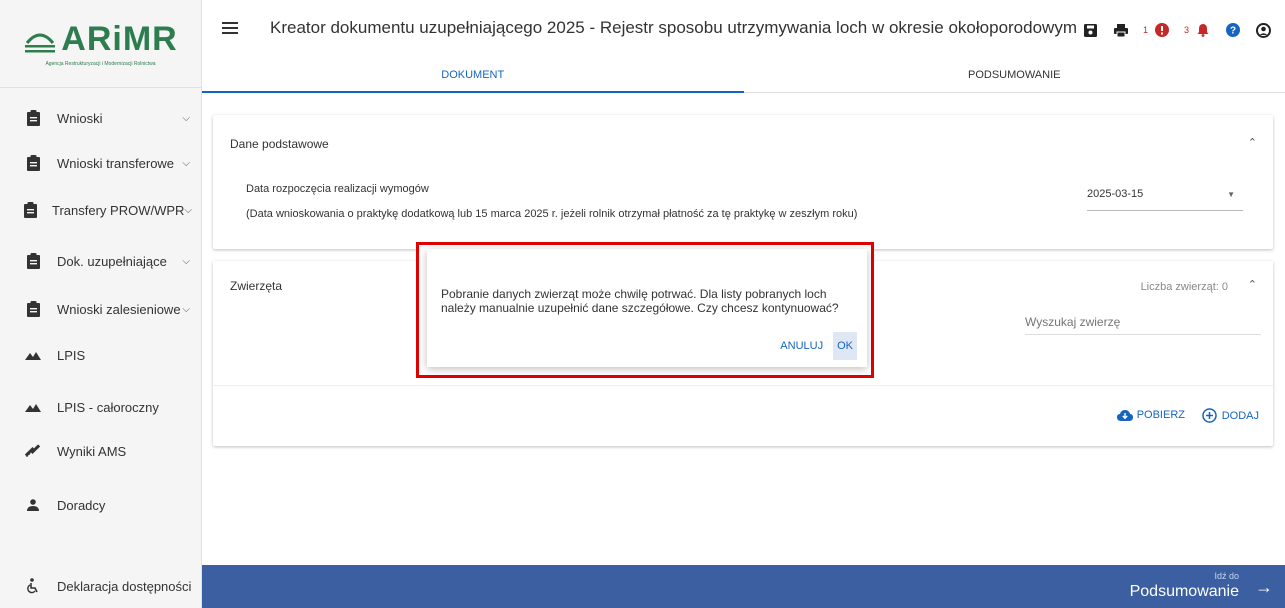 The height and width of the screenshot is (608, 1285). Describe the element at coordinates (845, 346) in the screenshot. I see `ok-button: OK` at that location.